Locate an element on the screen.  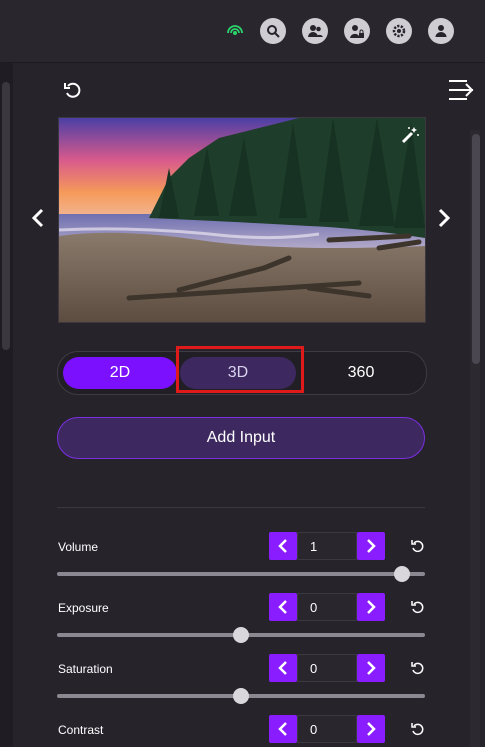
exposure-value: 0 is located at coordinates (327, 607).